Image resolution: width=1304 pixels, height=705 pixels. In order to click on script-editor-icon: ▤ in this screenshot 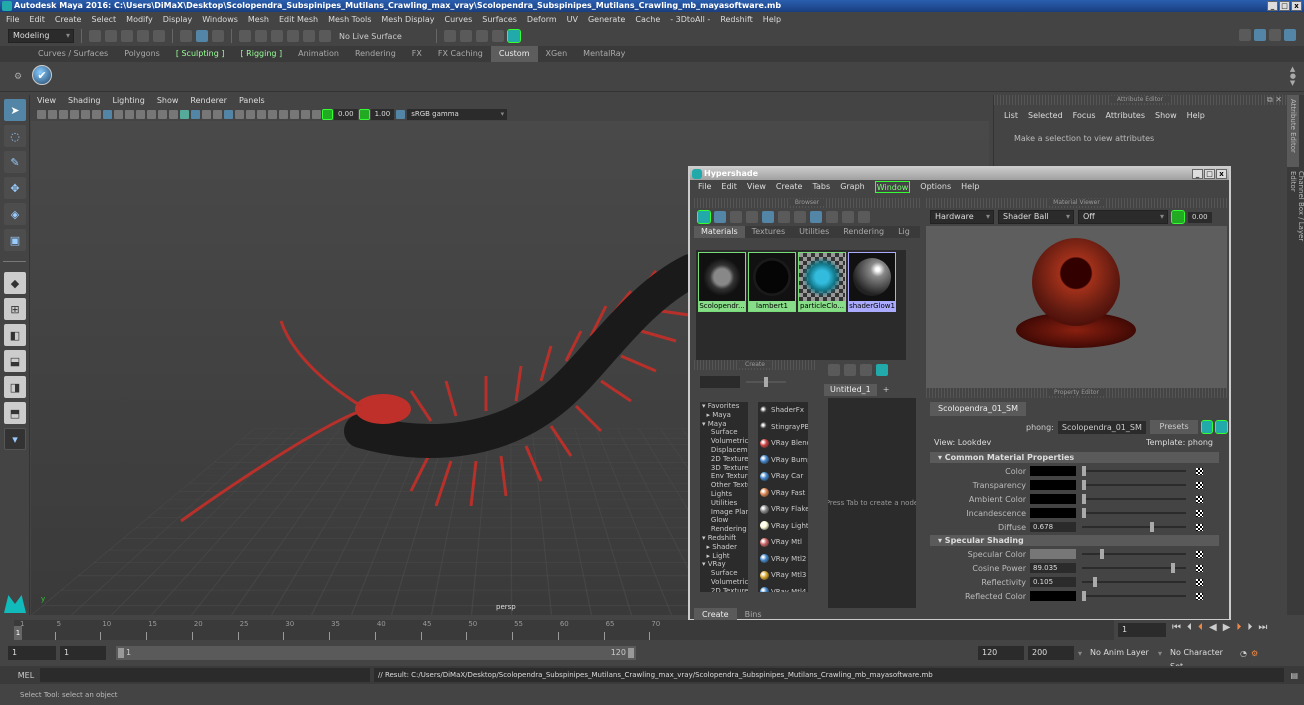, I will do `click(1294, 675)`.